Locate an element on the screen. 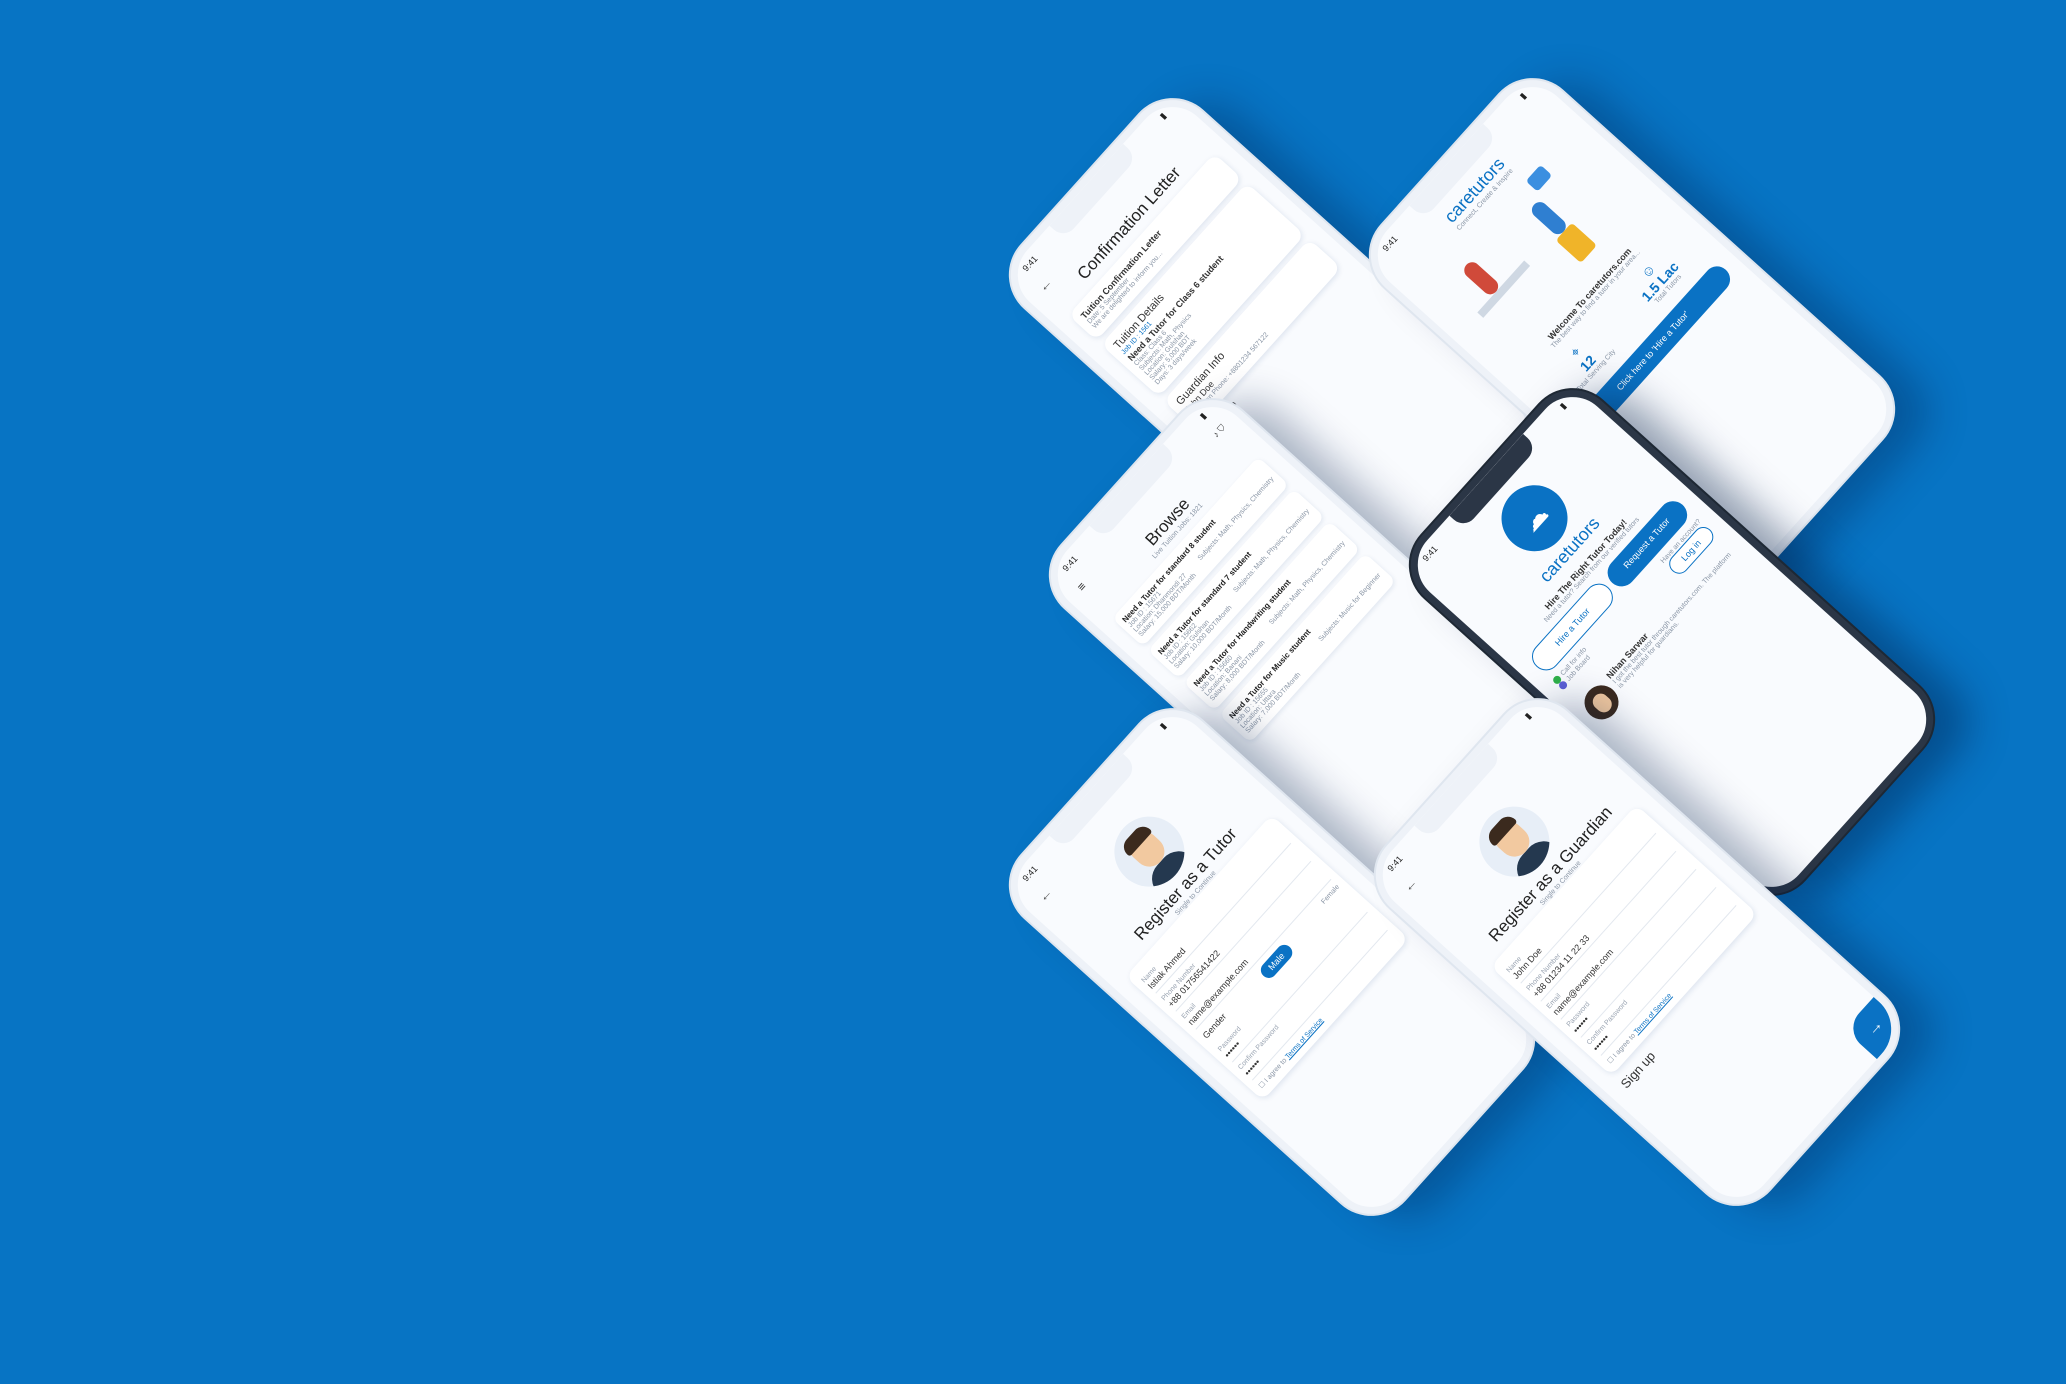 Image resolution: width=2066 pixels, height=1384 pixels. filter-icon: ⛉ is located at coordinates (1221, 428).